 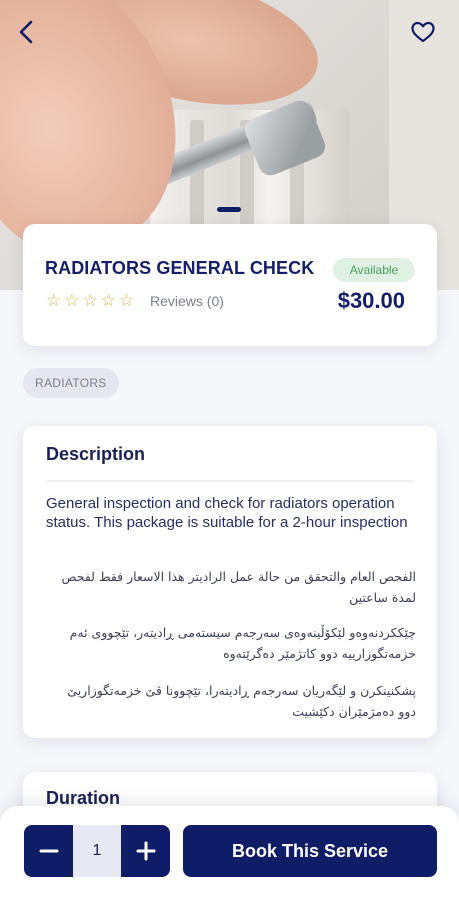 What do you see at coordinates (374, 270) in the screenshot?
I see `availability-badge: Available` at bounding box center [374, 270].